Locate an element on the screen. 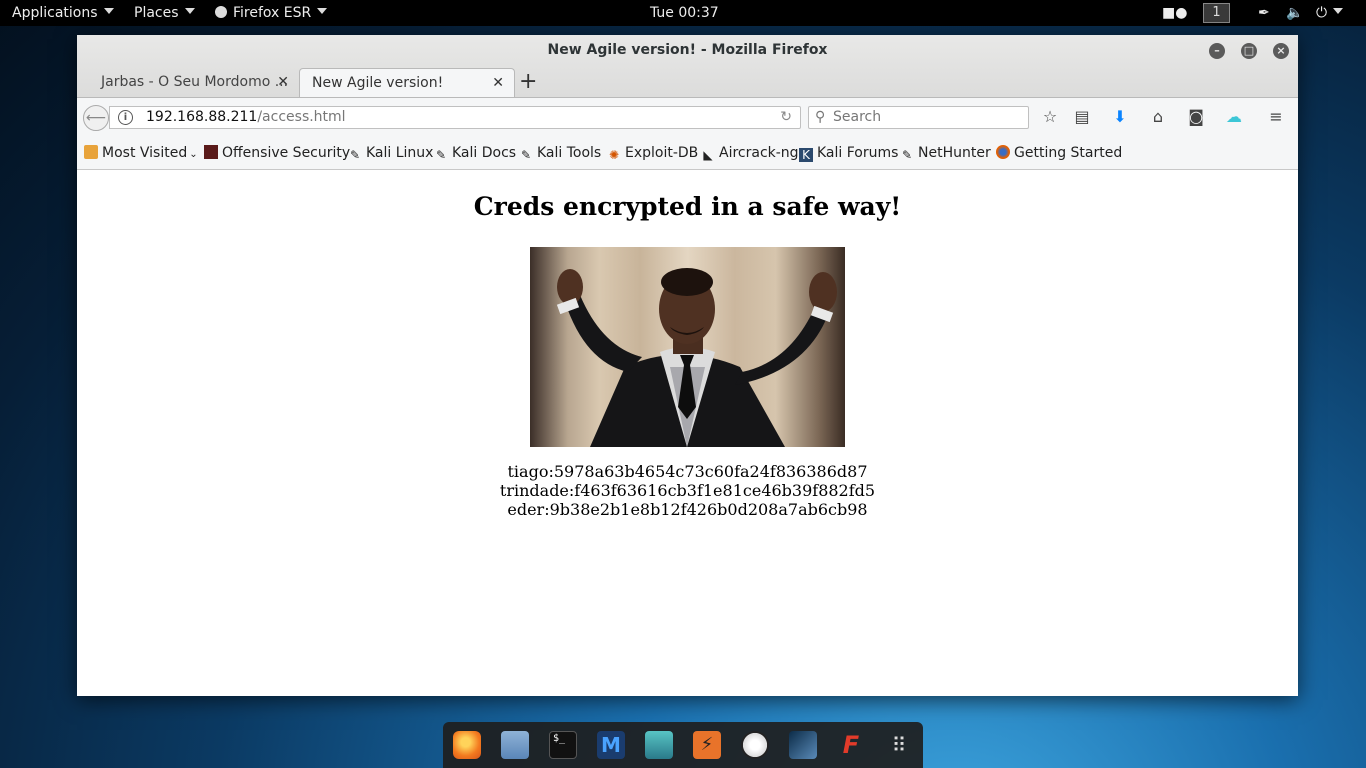 The width and height of the screenshot is (1366, 768). window-title: New Agile version! - Mozilla Firefox is located at coordinates (687, 50).